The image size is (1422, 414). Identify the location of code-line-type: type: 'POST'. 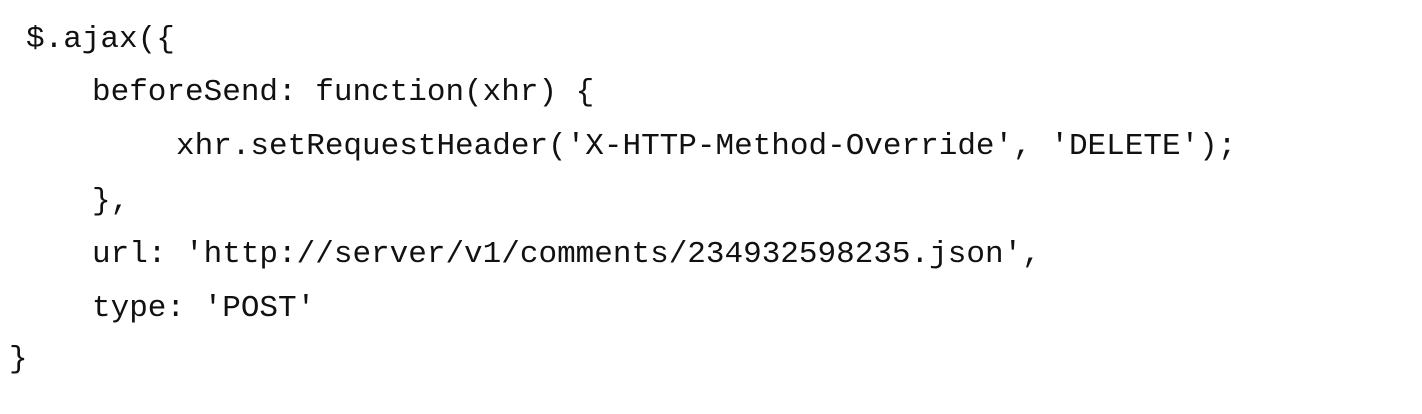
(204, 308).